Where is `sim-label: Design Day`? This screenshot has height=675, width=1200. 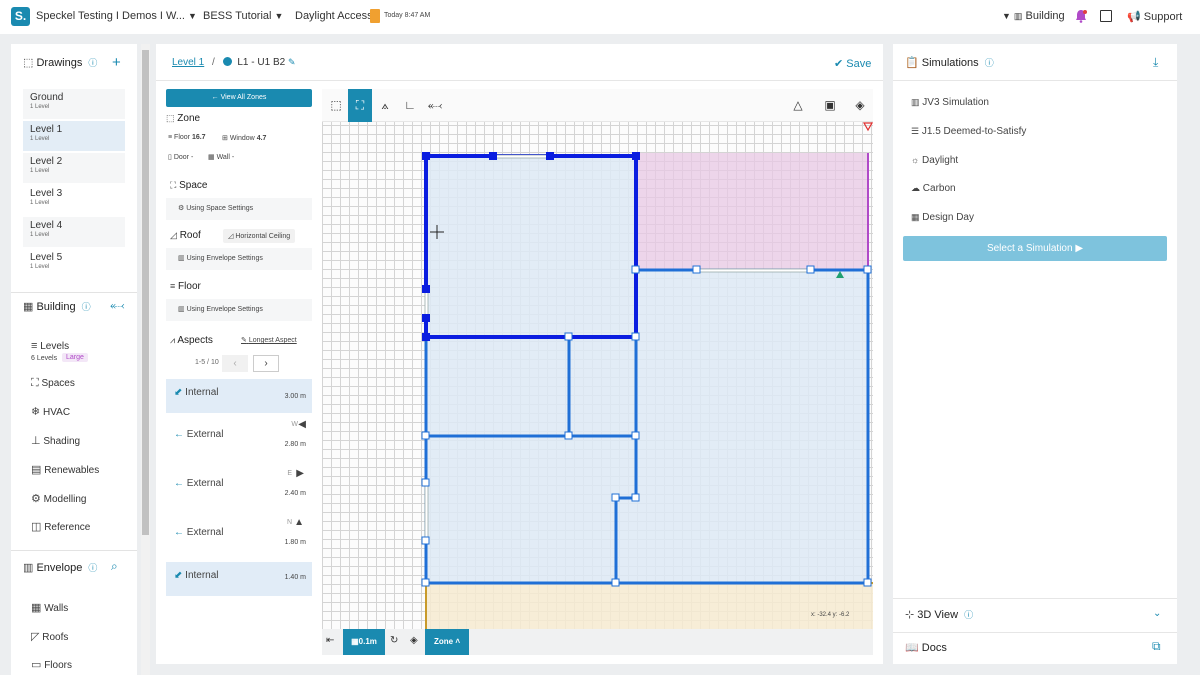 sim-label: Design Day is located at coordinates (948, 217).